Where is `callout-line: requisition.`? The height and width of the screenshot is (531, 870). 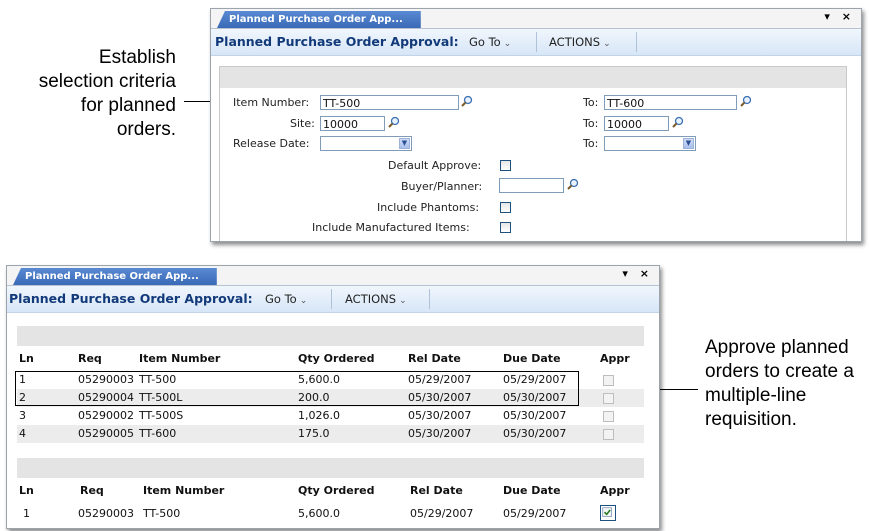
callout-line: requisition. is located at coordinates (751, 419).